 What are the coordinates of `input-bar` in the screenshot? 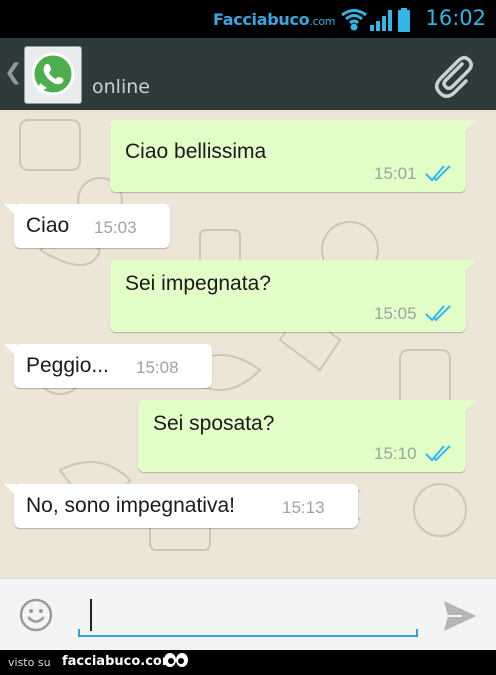 It's located at (248, 614).